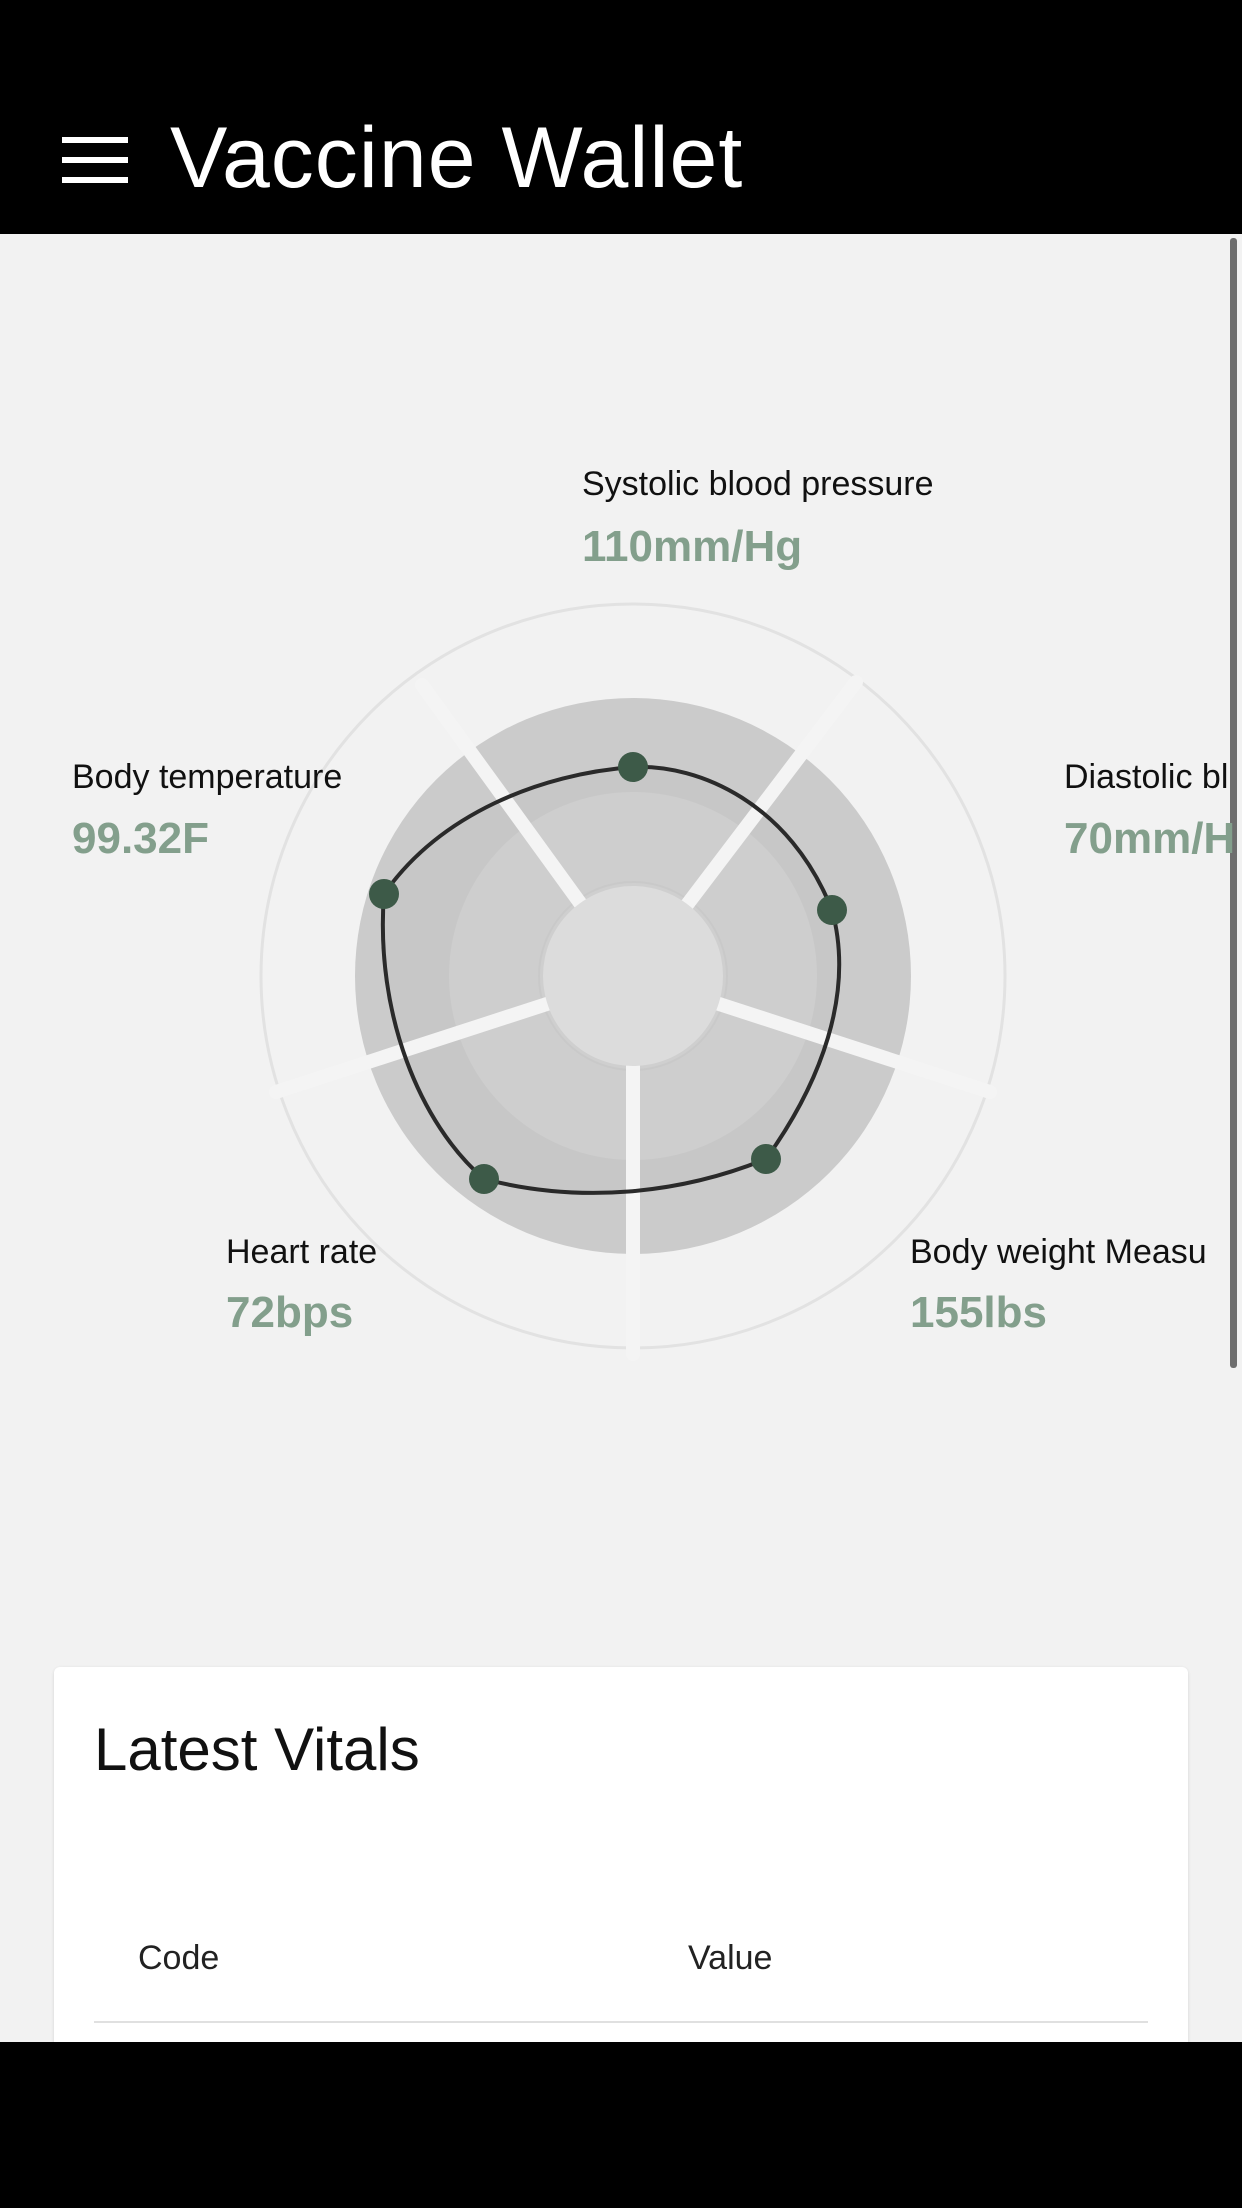 The image size is (1242, 2208). I want to click on column-header-code: Code, so click(179, 1958).